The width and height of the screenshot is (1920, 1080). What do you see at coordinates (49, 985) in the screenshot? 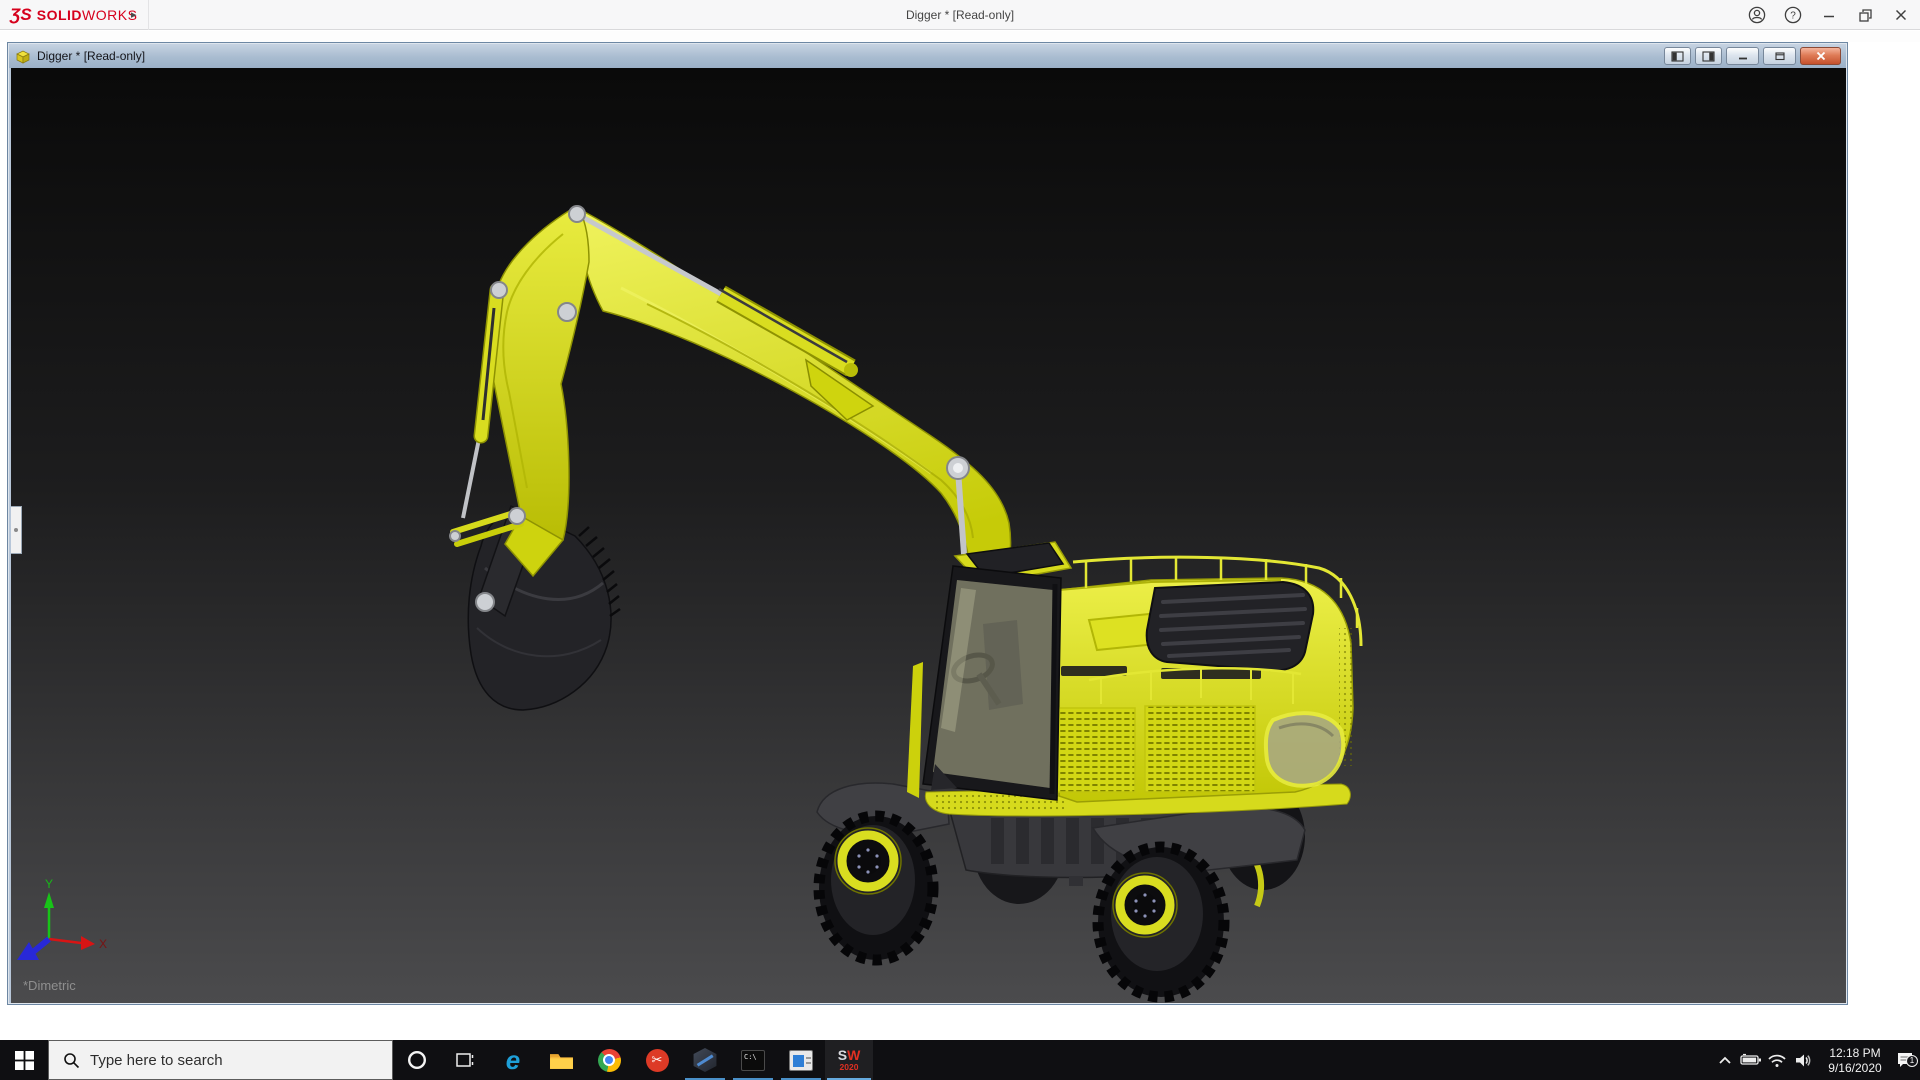
I see `view-orientation-label: *Dimetric` at bounding box center [49, 985].